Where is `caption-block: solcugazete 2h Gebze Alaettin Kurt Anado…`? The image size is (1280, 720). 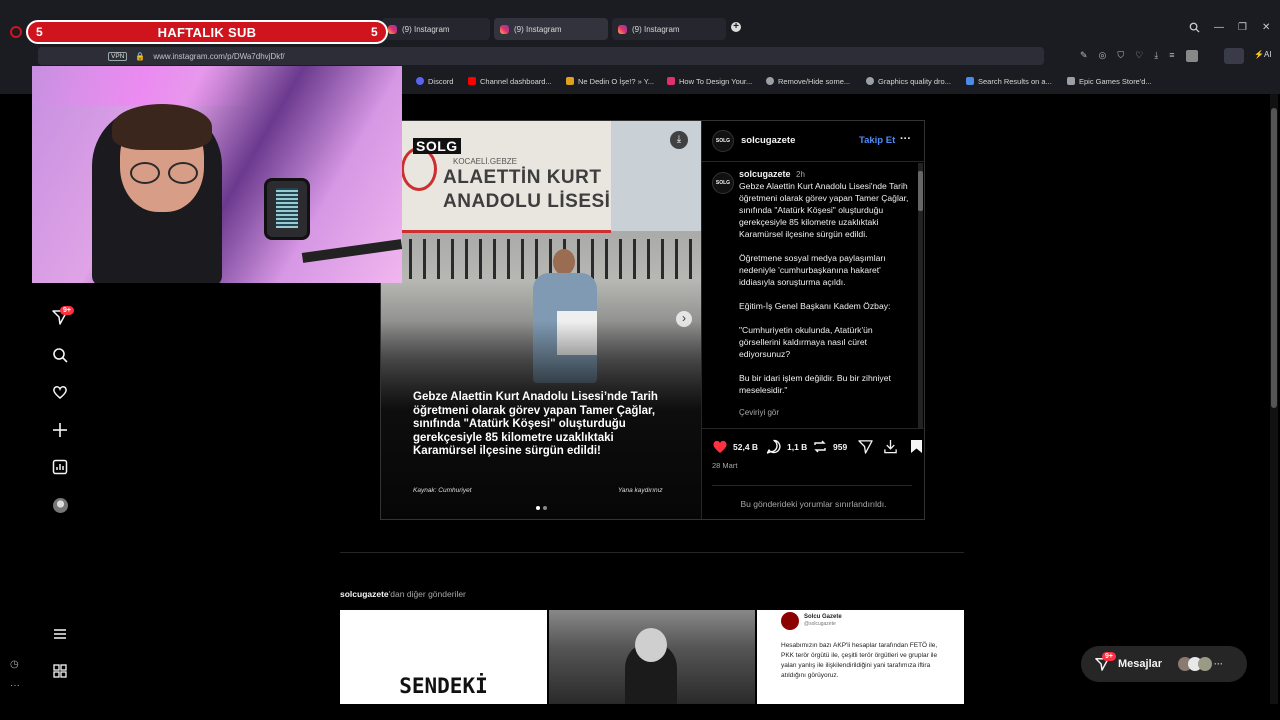
caption-block: solcugazete 2h Gebze Alaettin Kurt Anado… is located at coordinates (824, 298).